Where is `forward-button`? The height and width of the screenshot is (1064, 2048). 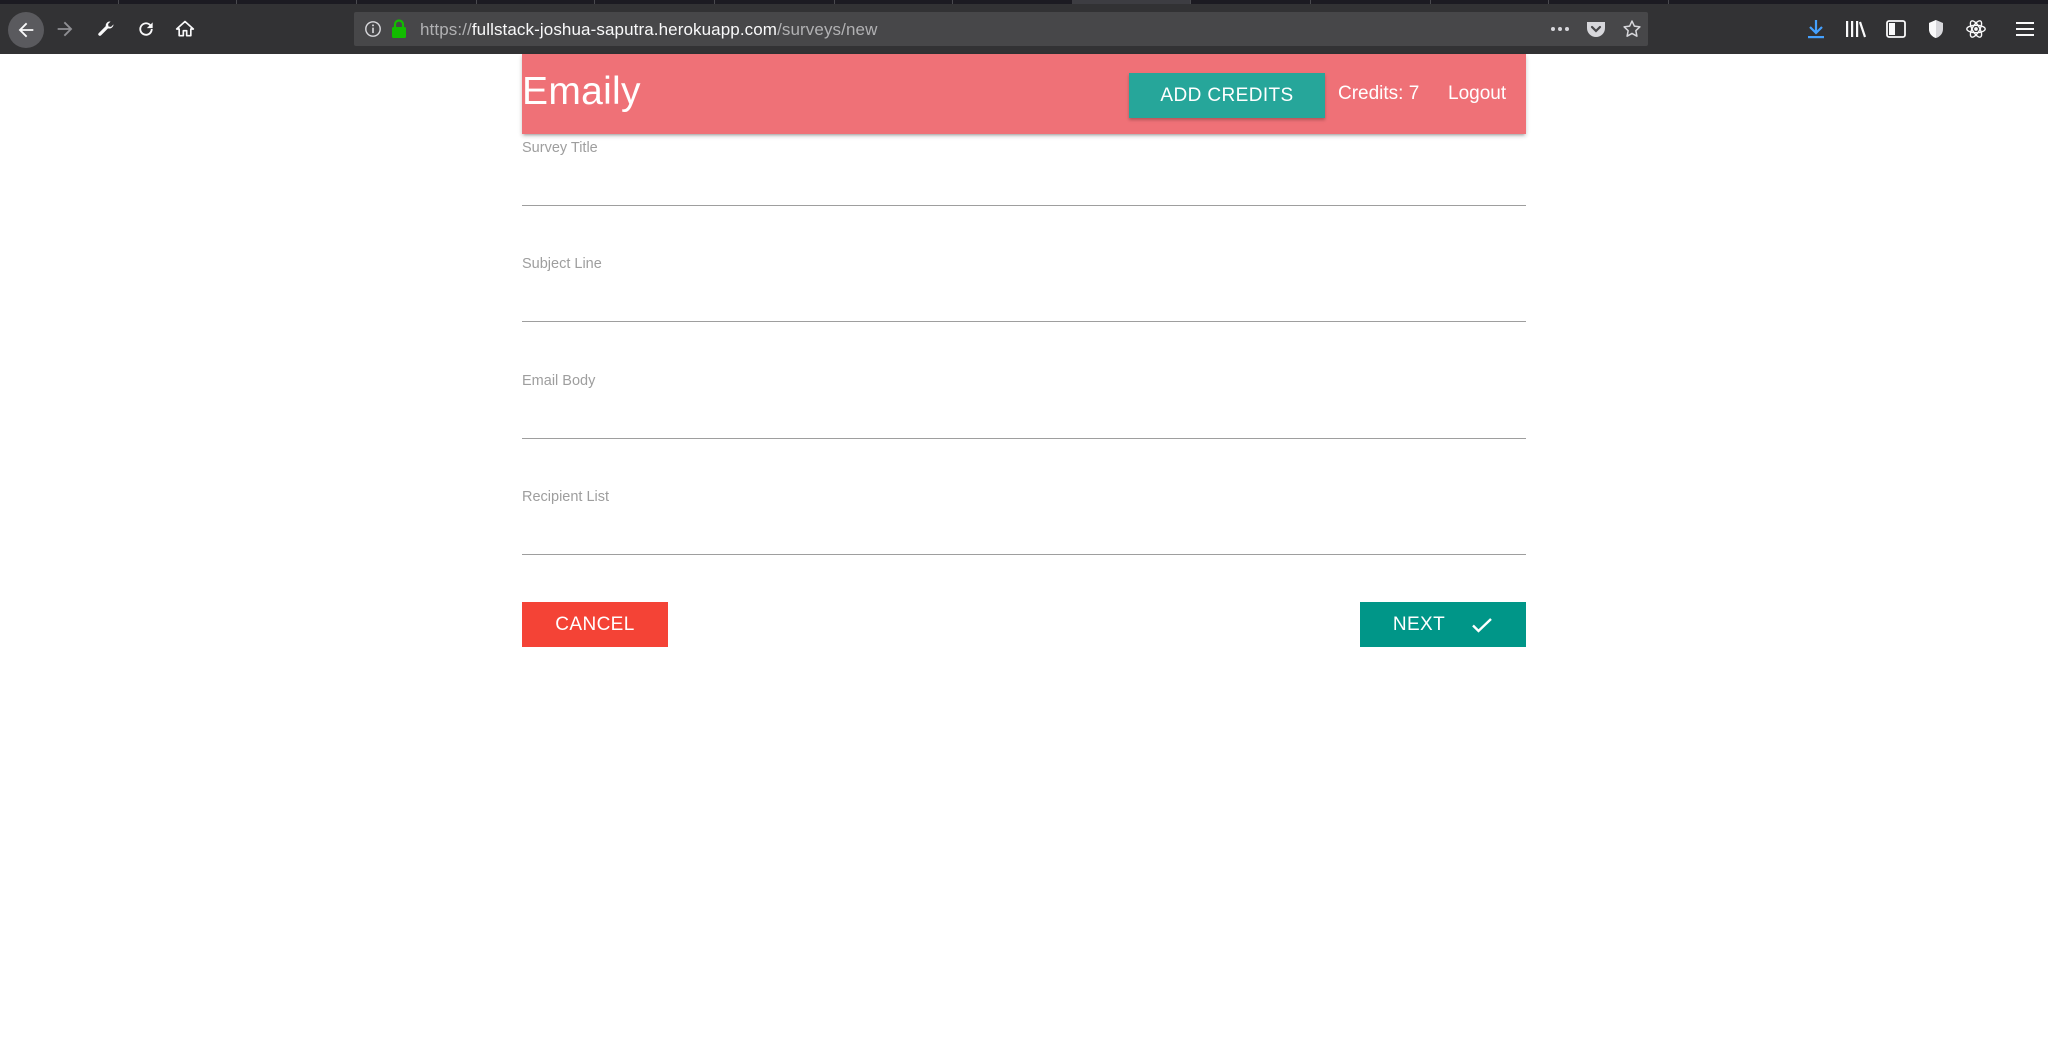
forward-button is located at coordinates (65, 29).